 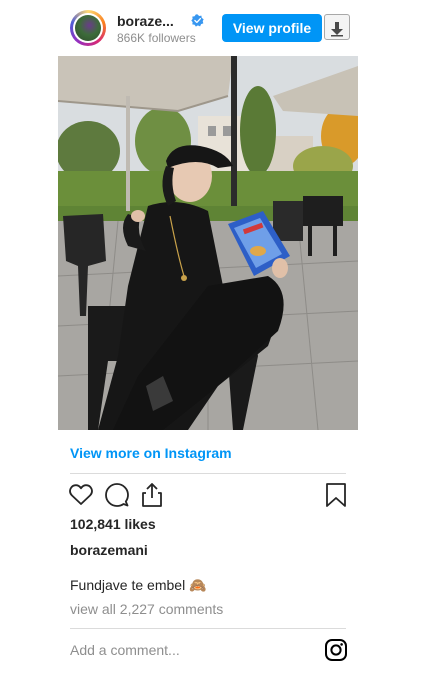 I want to click on post-caption: Fundjave te embel 🙈, so click(x=138, y=585).